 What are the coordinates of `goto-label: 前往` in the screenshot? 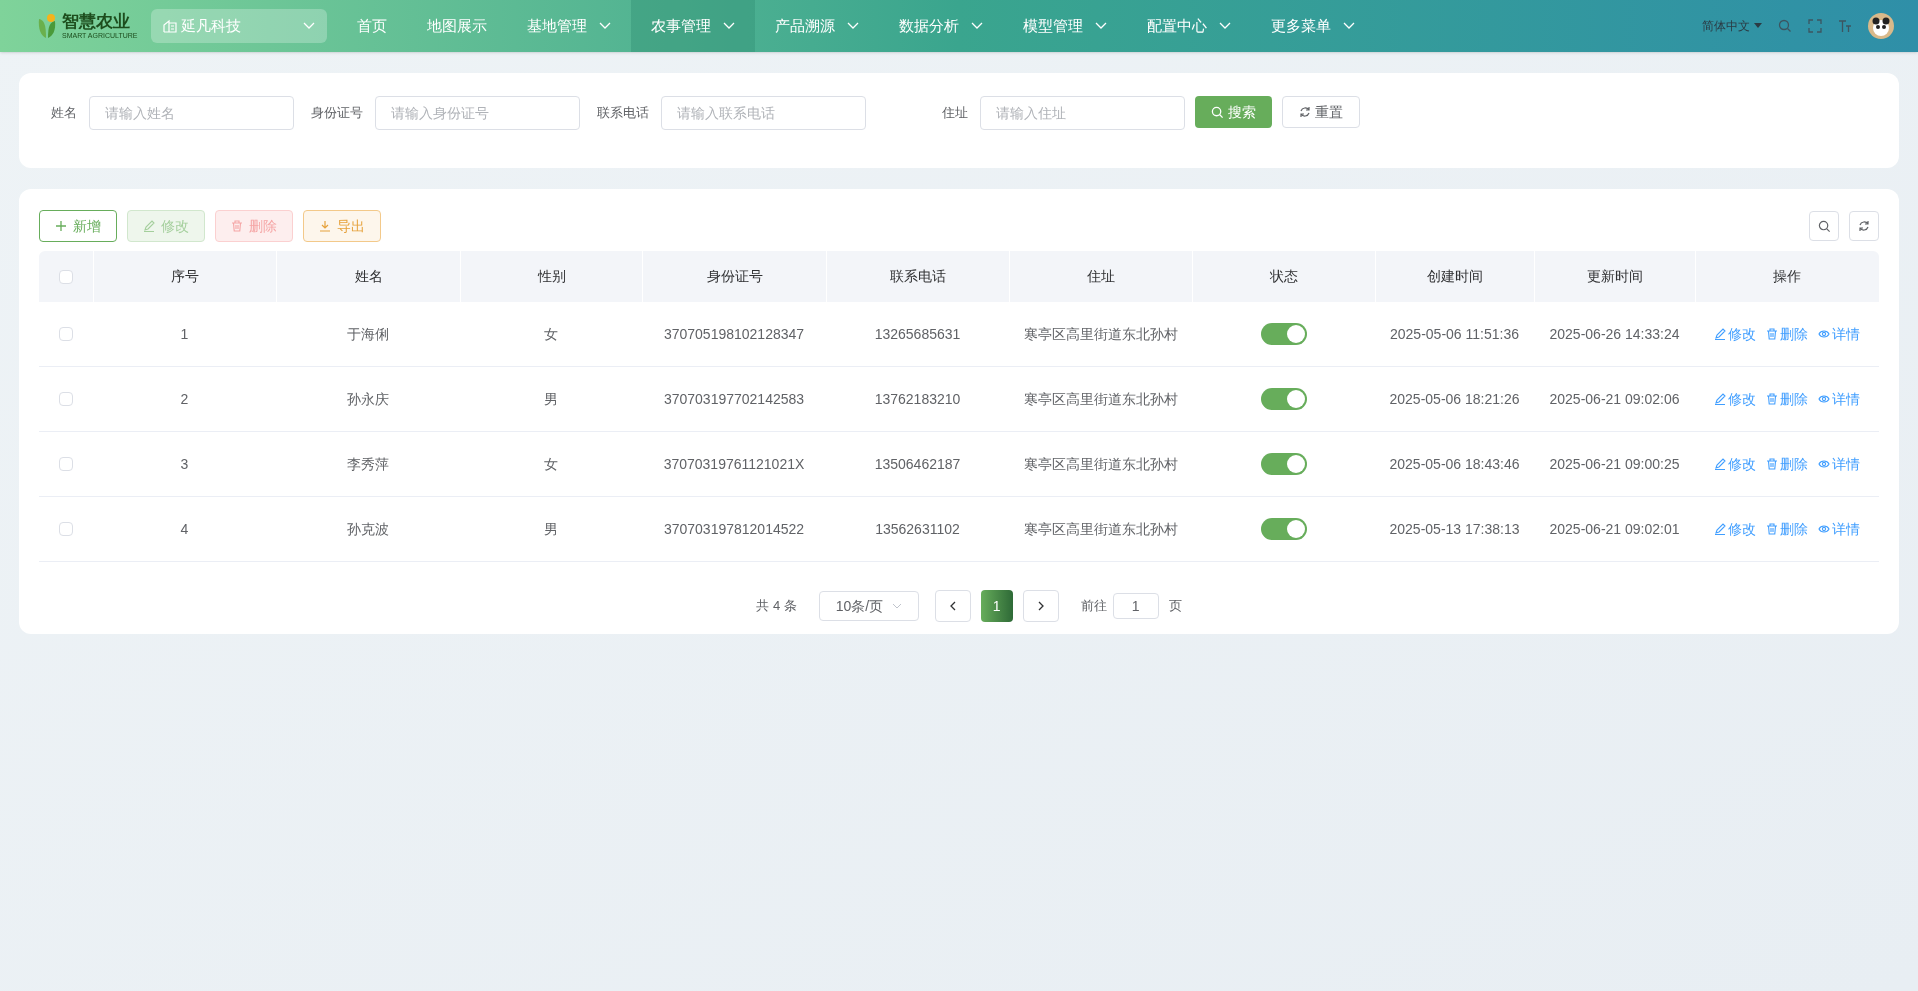 It's located at (1093, 606).